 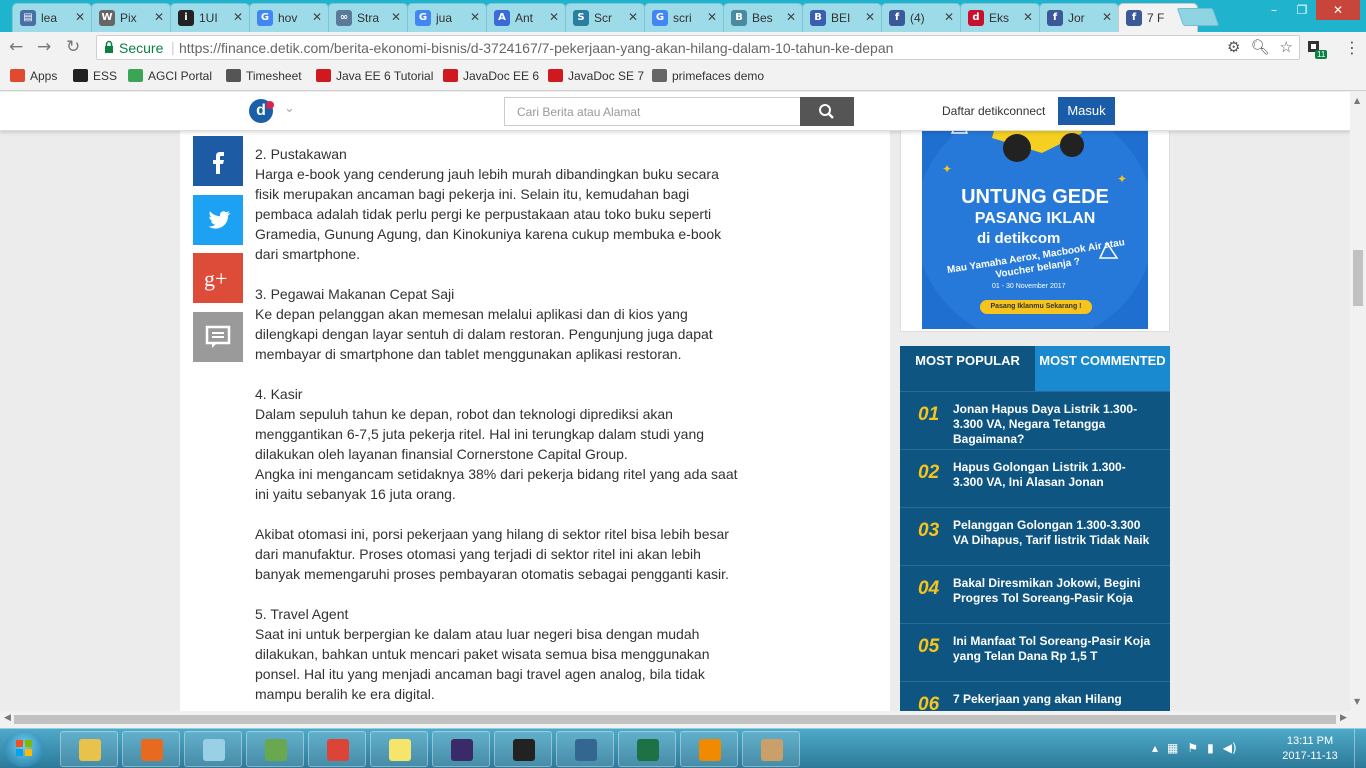 I want to click on start-button, so click(x=24, y=749).